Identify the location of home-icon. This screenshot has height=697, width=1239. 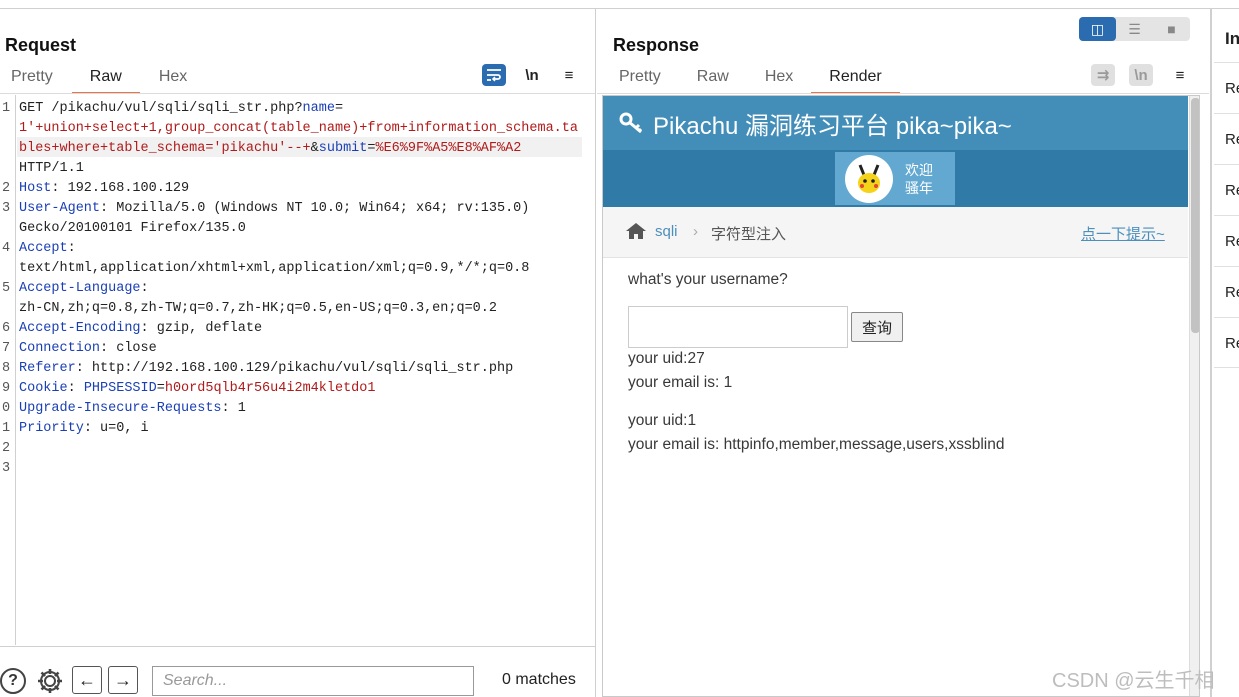
(636, 233).